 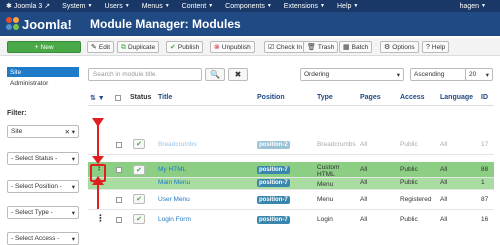 I want to click on row-type: Breadcrumbs, so click(x=336, y=144).